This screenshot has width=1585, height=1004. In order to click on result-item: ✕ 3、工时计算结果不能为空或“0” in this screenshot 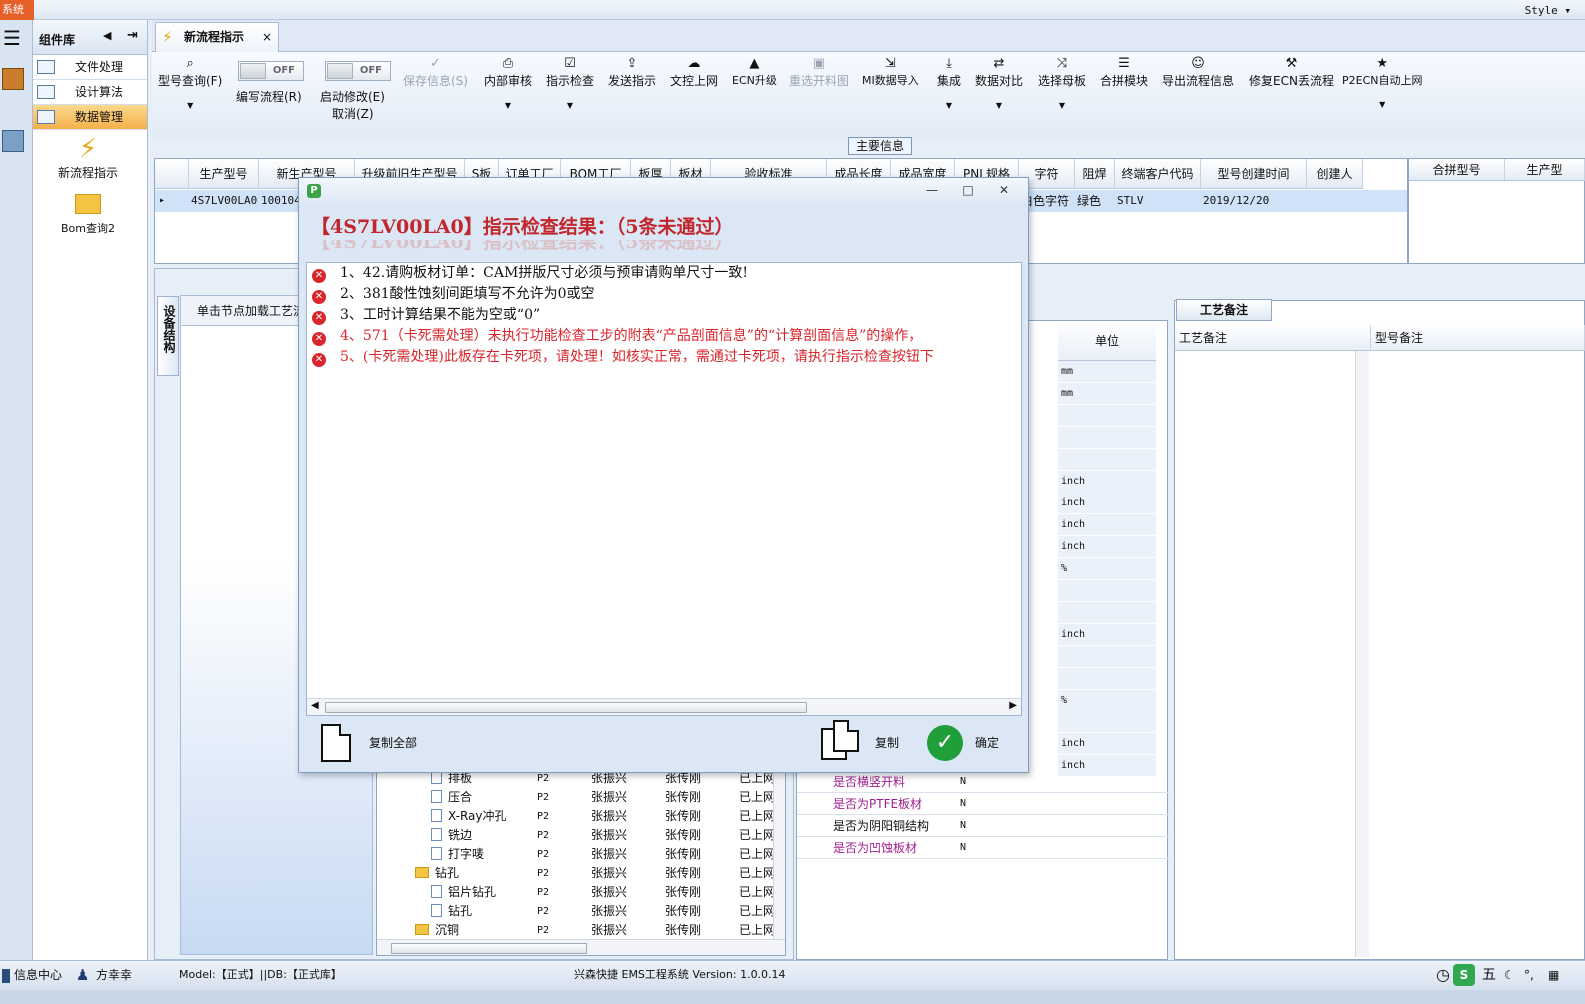, I will do `click(664, 315)`.